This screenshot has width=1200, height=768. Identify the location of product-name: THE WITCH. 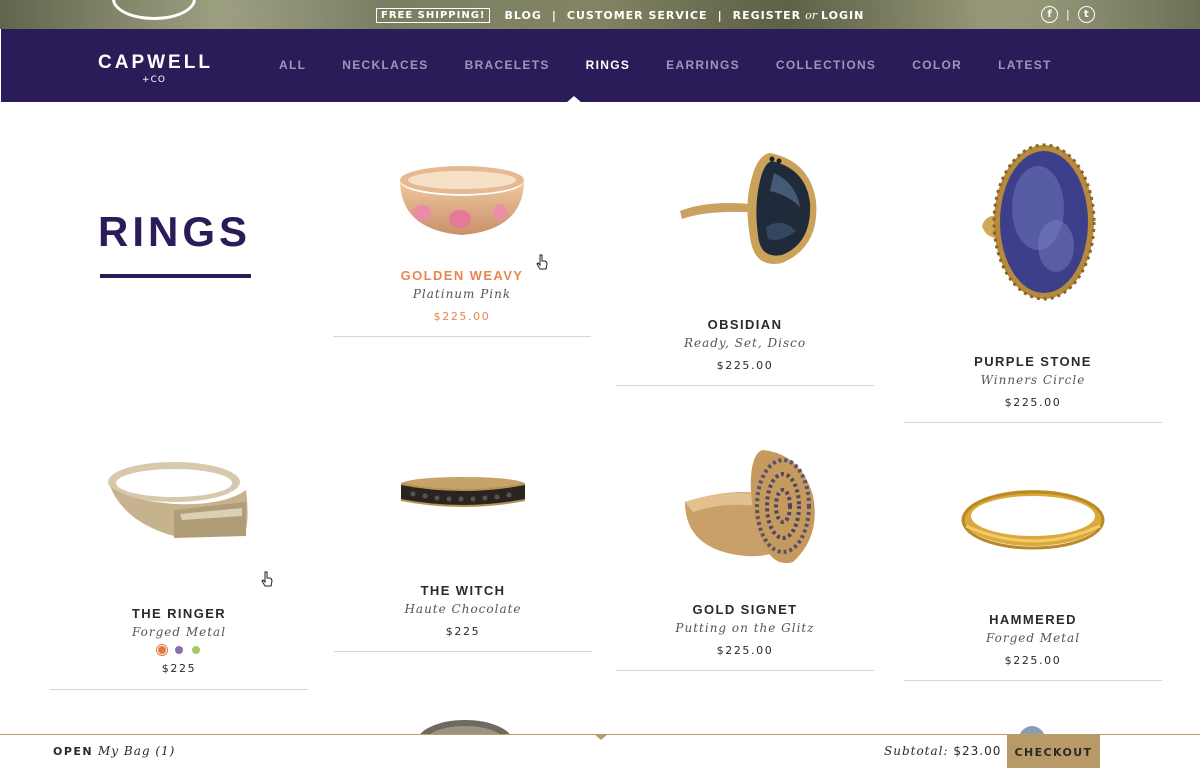
(463, 590).